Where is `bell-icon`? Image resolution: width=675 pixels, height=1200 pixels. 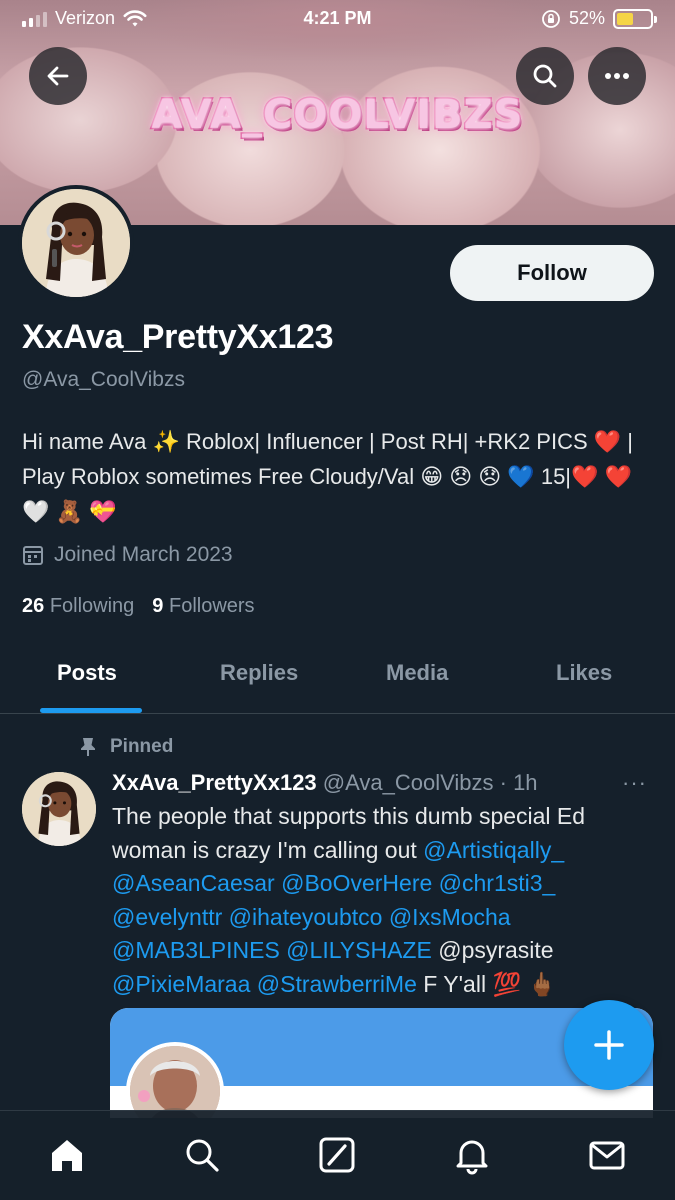 bell-icon is located at coordinates (472, 1157).